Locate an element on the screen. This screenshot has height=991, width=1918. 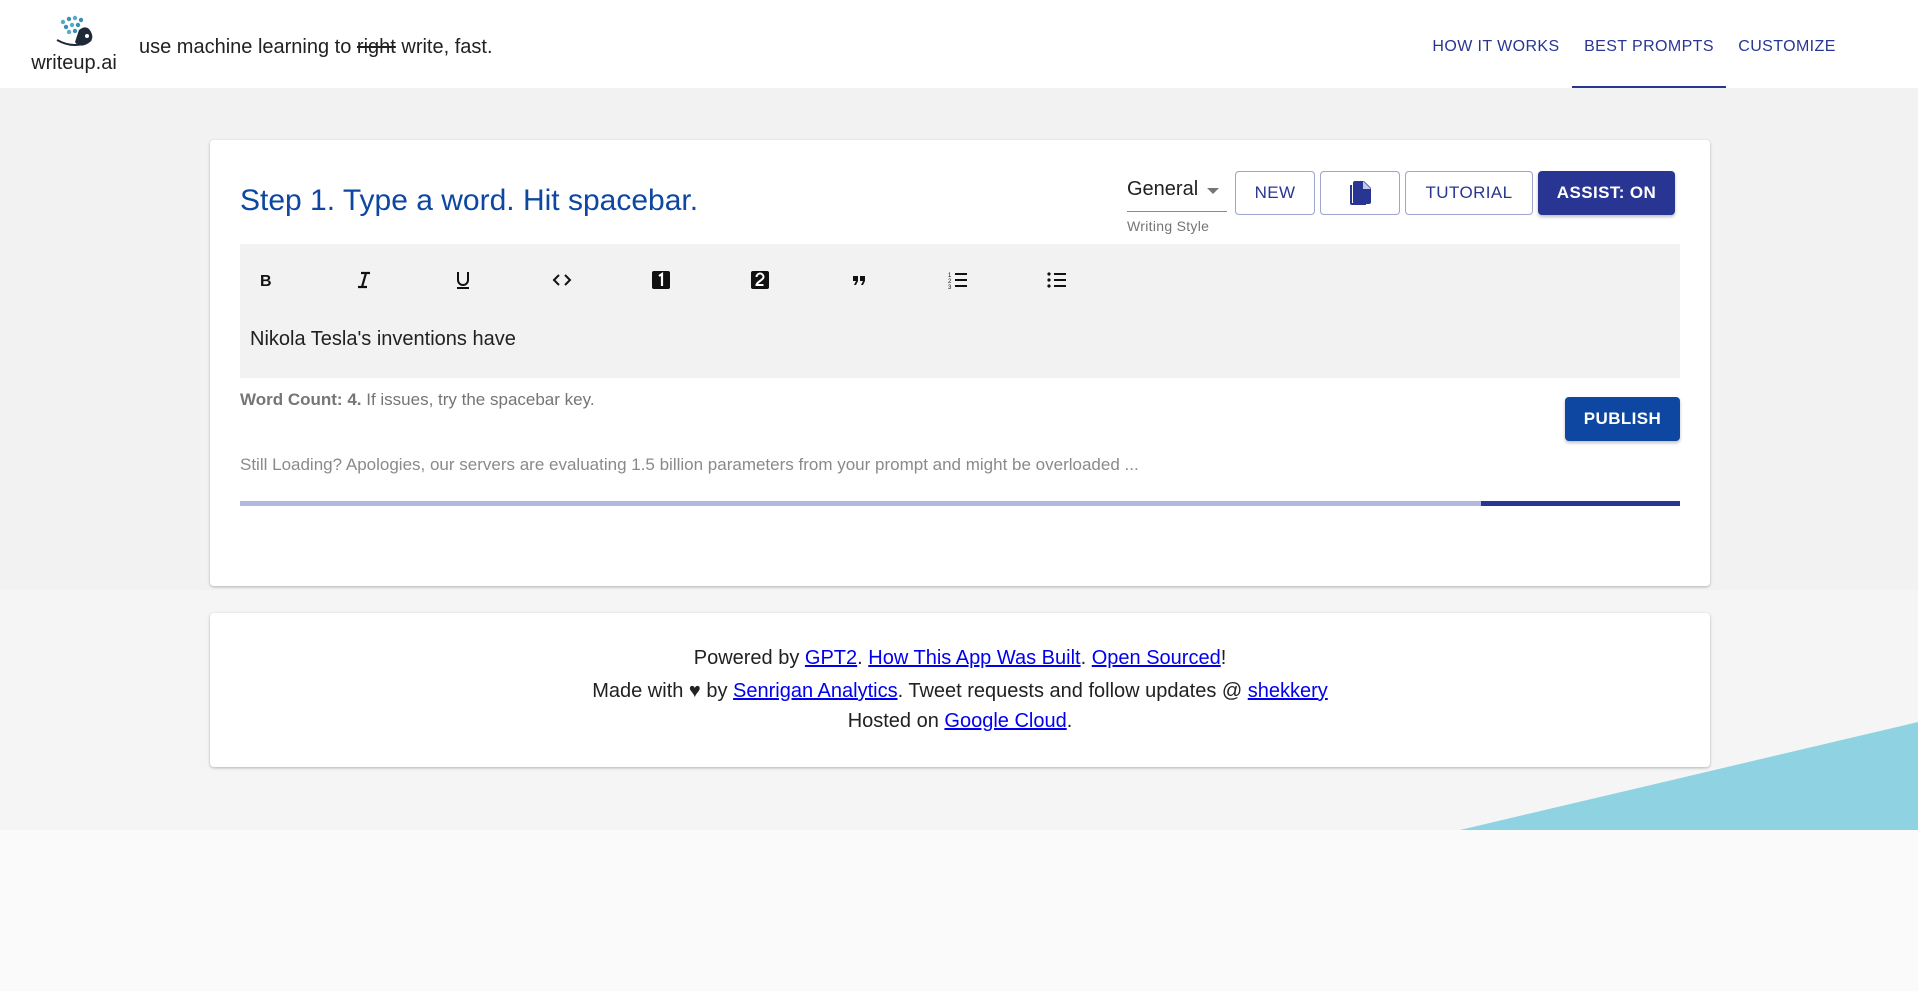
tagline-end: write, fast. is located at coordinates (444, 47).